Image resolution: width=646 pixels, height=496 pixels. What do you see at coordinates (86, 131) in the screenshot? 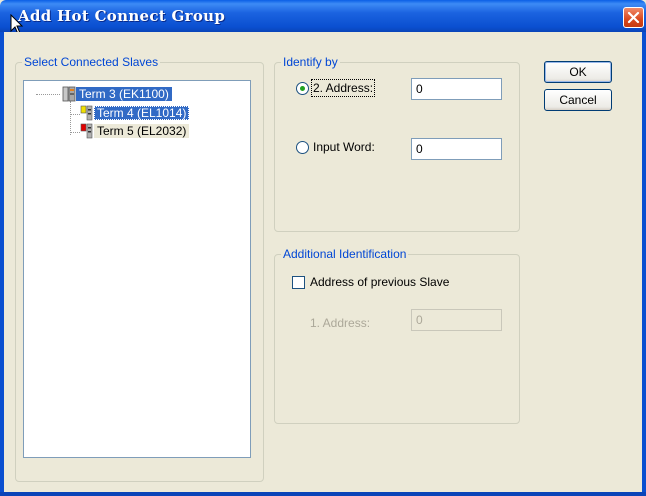
I see `output-terminal-icon` at bounding box center [86, 131].